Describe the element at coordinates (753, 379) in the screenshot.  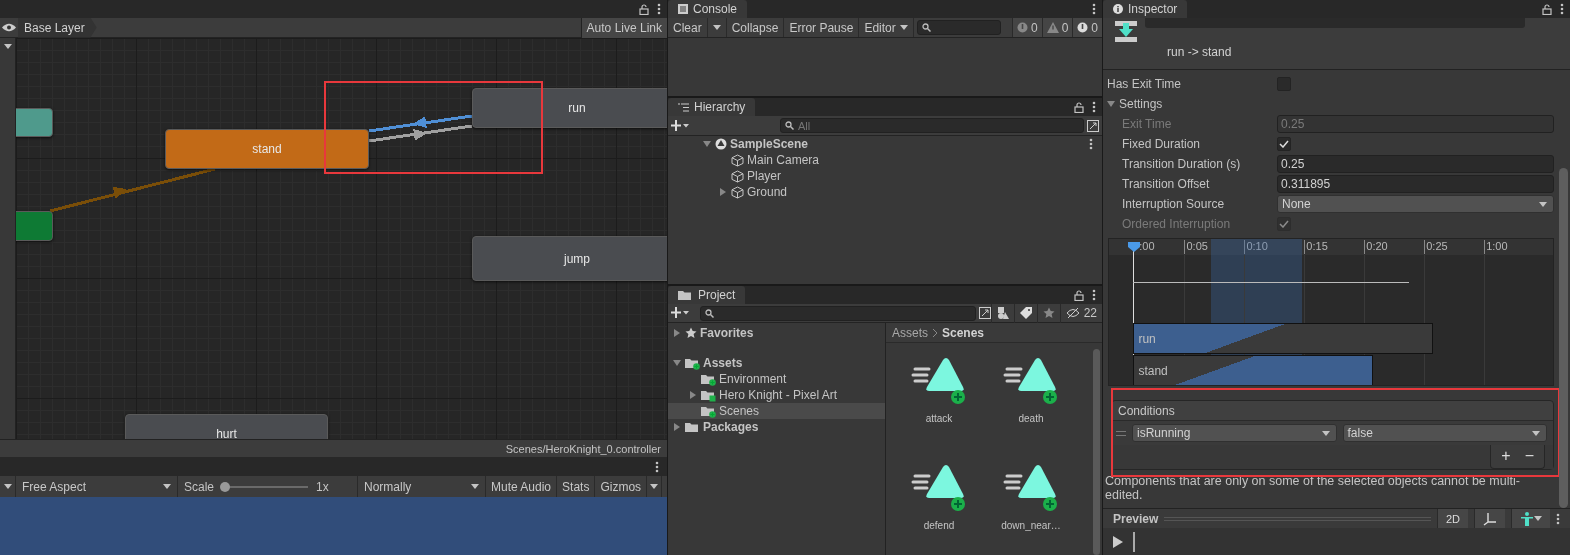
I see `tree-item: Environment` at that location.